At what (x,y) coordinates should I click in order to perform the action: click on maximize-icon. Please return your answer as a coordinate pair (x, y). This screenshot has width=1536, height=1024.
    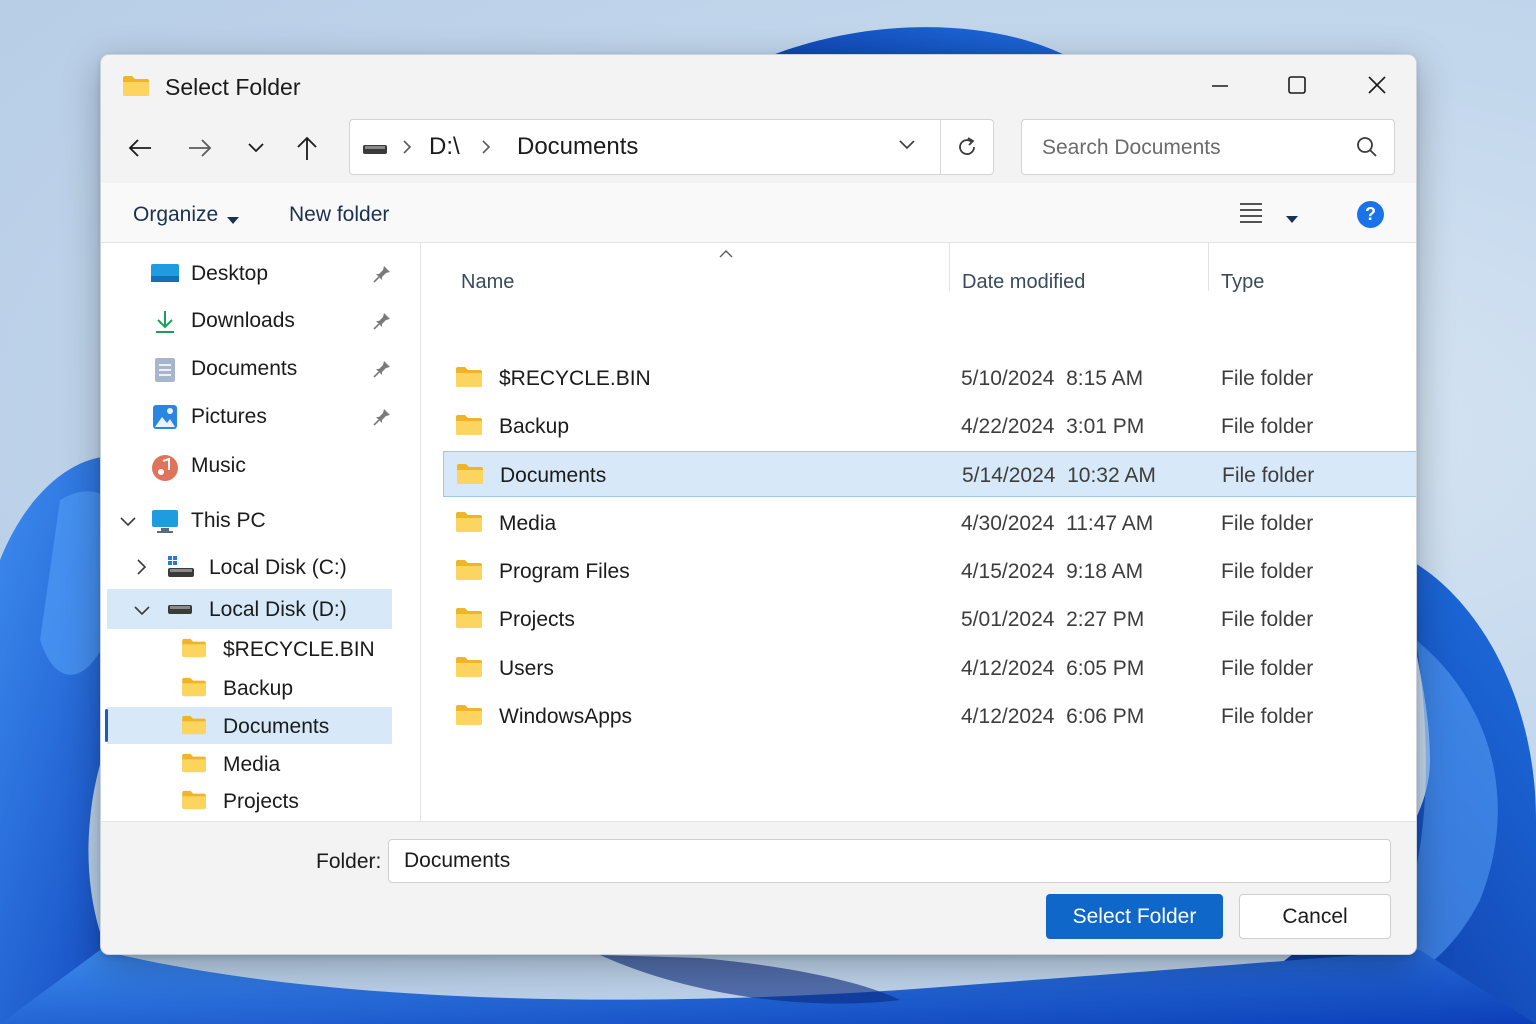
    Looking at the image, I should click on (1297, 85).